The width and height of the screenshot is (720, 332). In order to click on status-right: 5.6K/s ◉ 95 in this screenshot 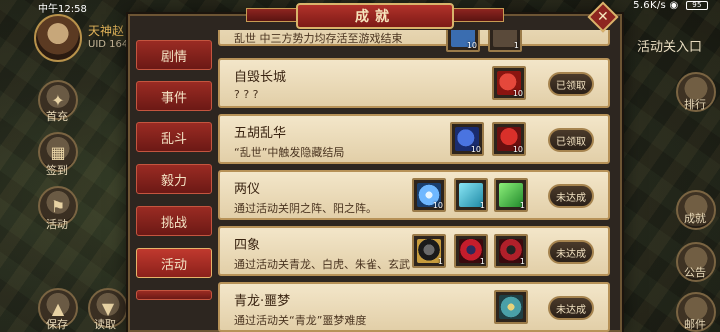, I will do `click(670, 5)`.